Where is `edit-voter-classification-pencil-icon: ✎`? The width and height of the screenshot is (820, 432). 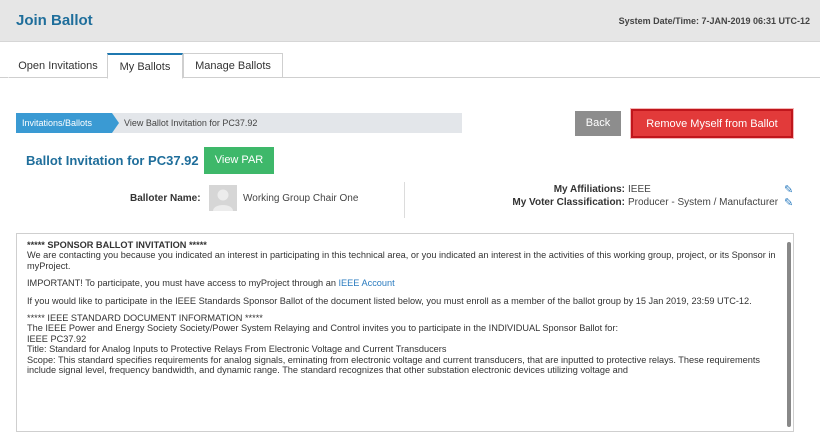 edit-voter-classification-pencil-icon: ✎ is located at coordinates (788, 202).